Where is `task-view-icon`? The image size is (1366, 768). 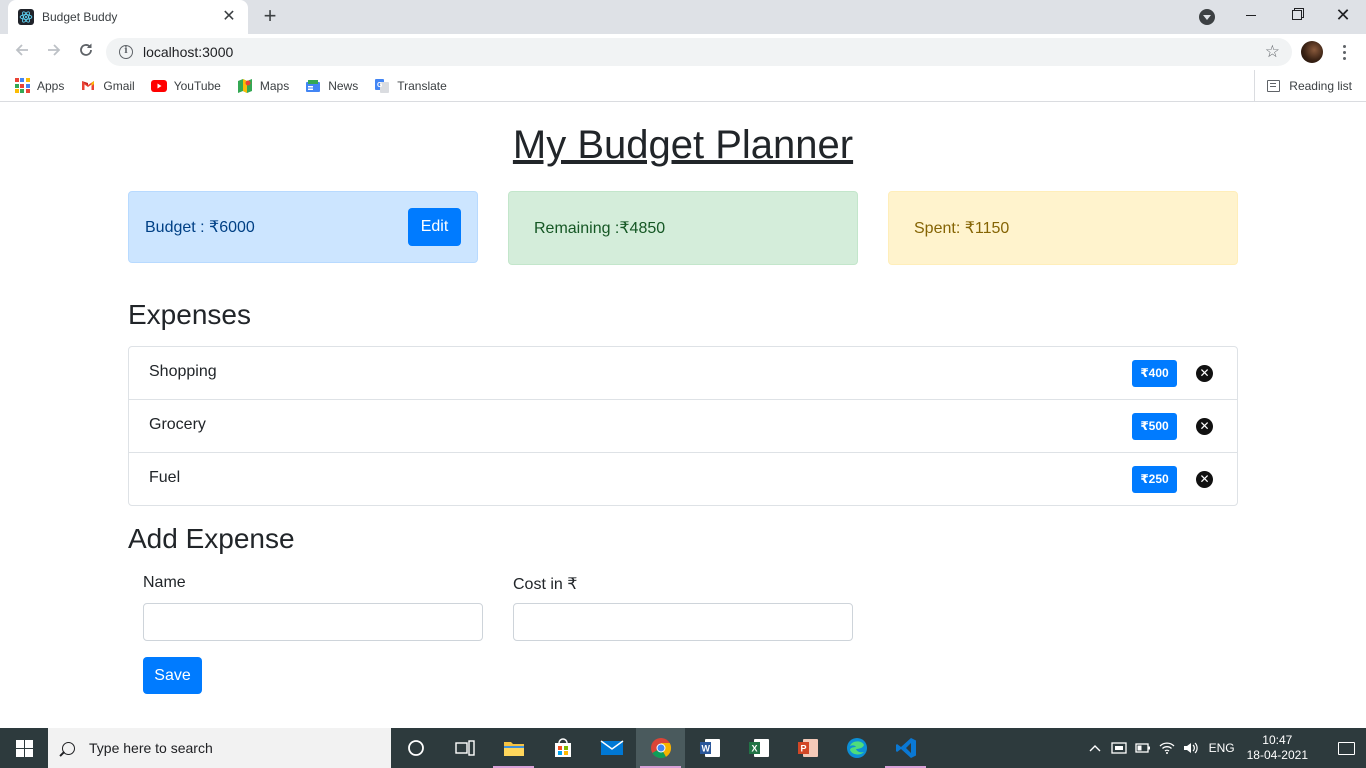 task-view-icon is located at coordinates (464, 748).